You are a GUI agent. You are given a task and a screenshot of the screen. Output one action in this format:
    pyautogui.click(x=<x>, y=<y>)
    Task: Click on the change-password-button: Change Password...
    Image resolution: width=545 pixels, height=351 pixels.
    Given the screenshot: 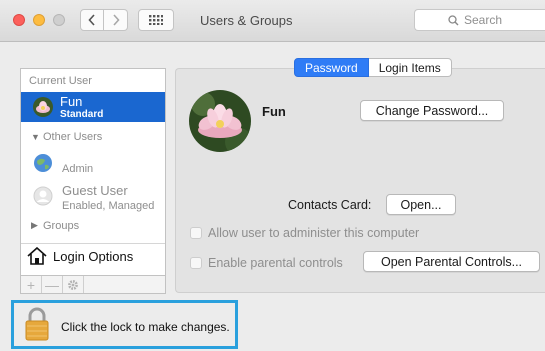 What is the action you would take?
    pyautogui.click(x=432, y=110)
    